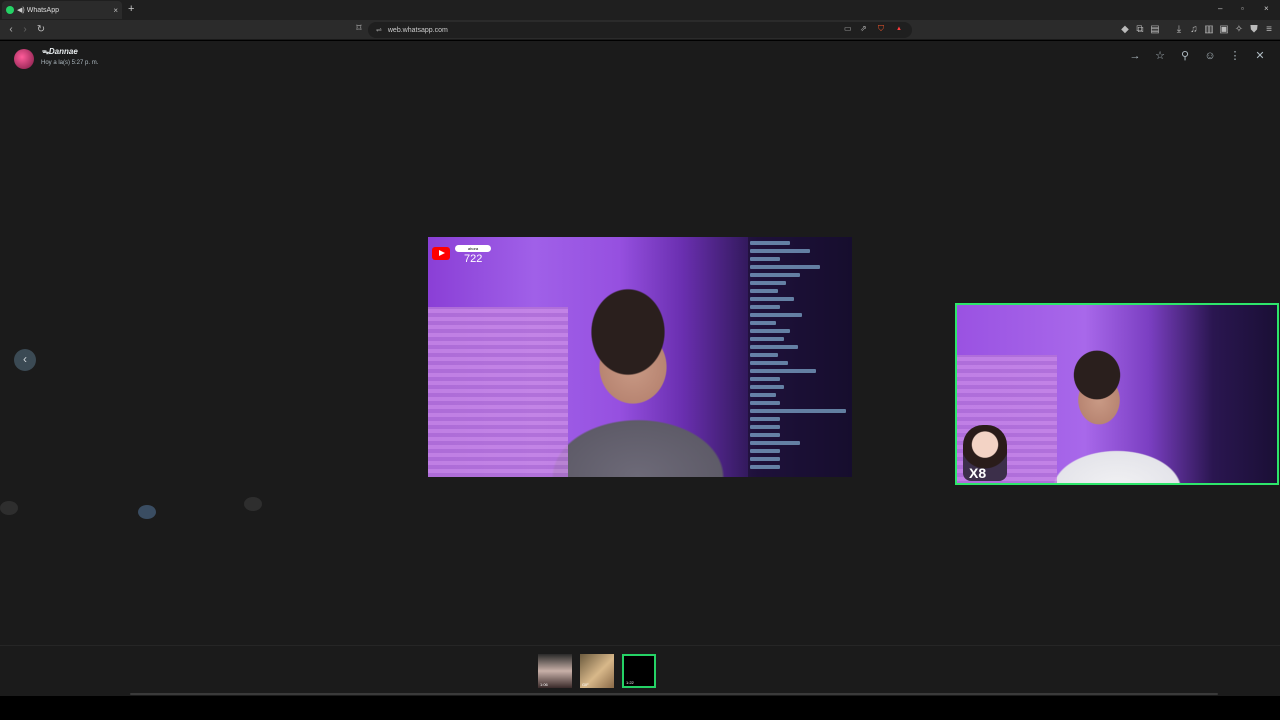 This screenshot has height=720, width=1280. Describe the element at coordinates (881, 29) in the screenshot. I see `brave-shield-icon: ⛉` at that location.